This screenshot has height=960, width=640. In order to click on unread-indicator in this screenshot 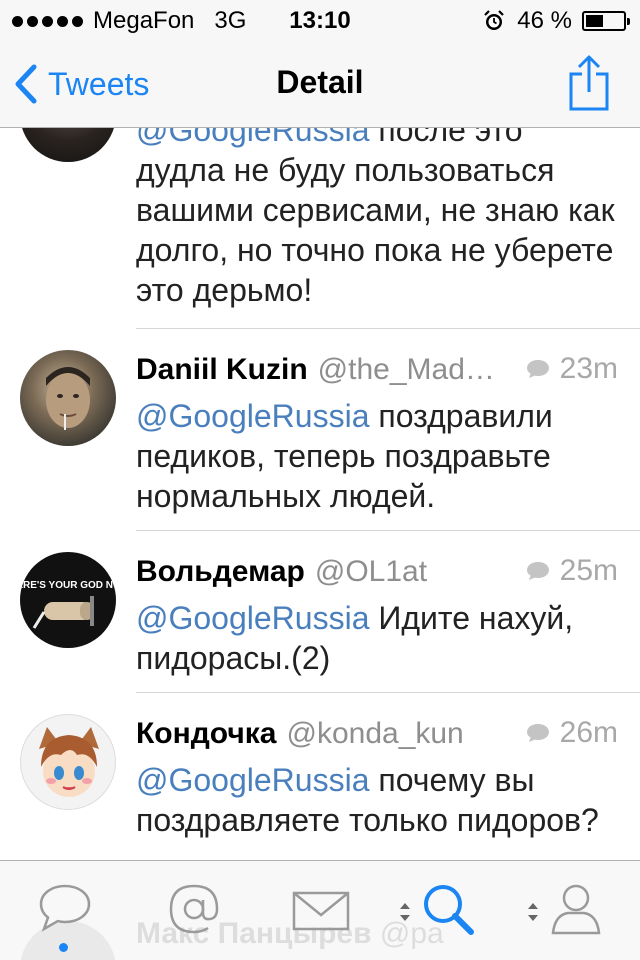, I will do `click(63, 947)`.